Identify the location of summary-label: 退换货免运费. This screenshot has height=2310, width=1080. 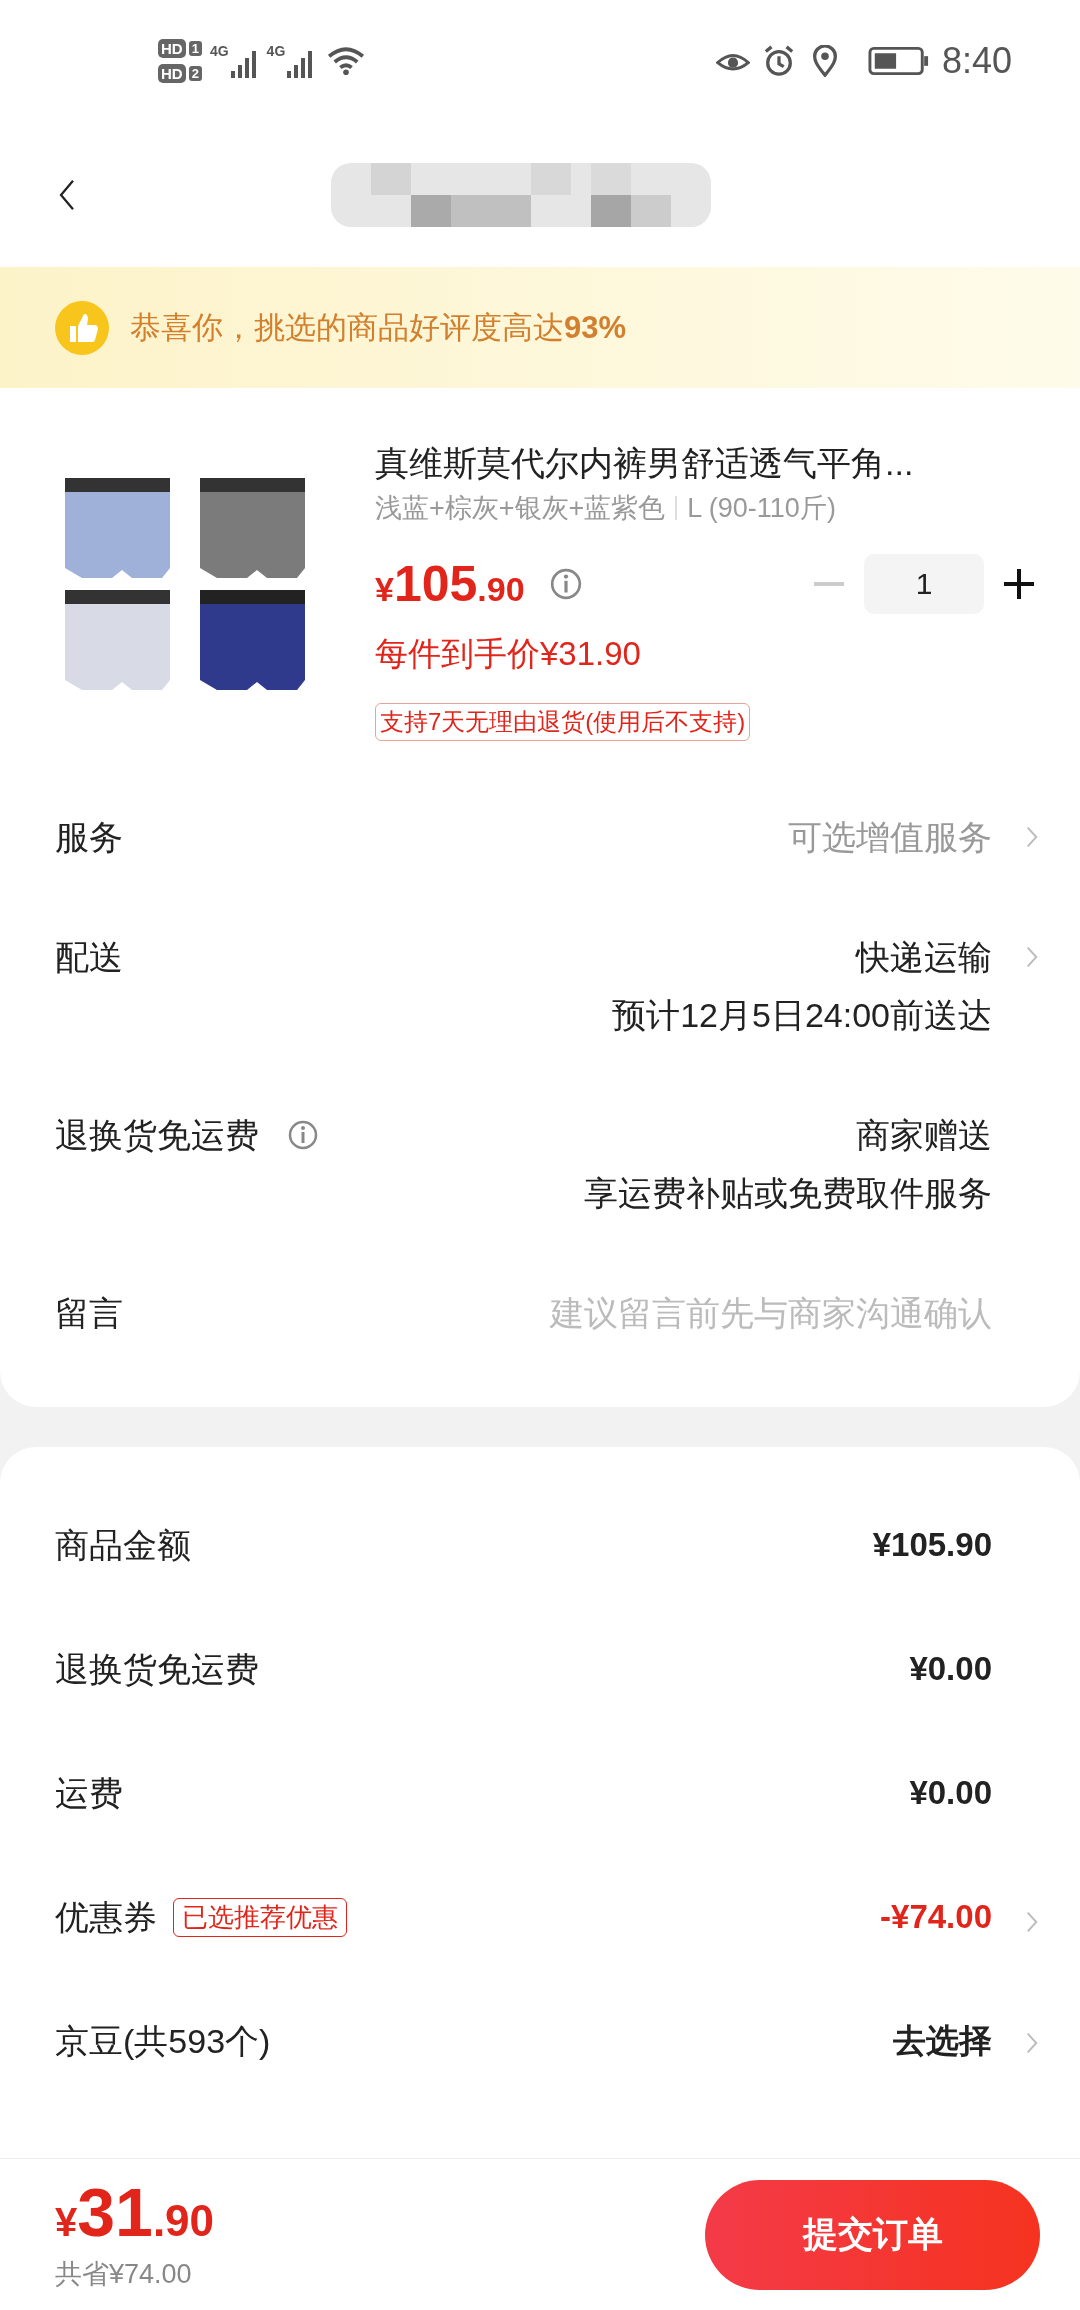
(157, 1669).